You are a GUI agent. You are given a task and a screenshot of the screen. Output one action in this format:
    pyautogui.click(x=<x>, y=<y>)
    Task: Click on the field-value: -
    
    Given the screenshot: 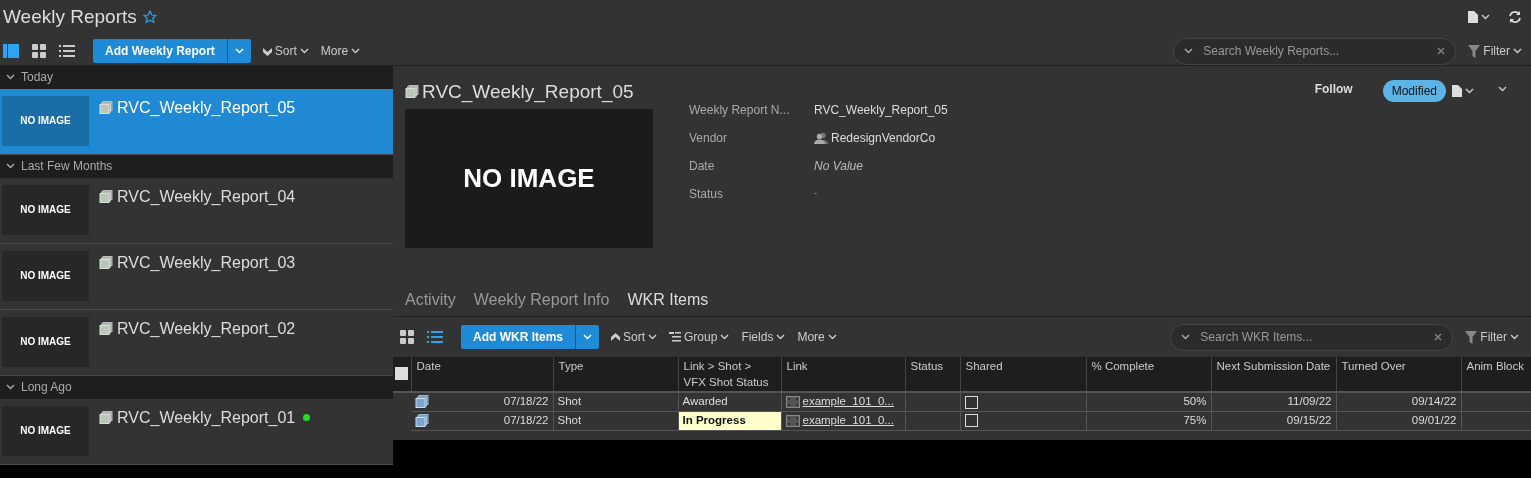 What is the action you would take?
    pyautogui.click(x=815, y=193)
    